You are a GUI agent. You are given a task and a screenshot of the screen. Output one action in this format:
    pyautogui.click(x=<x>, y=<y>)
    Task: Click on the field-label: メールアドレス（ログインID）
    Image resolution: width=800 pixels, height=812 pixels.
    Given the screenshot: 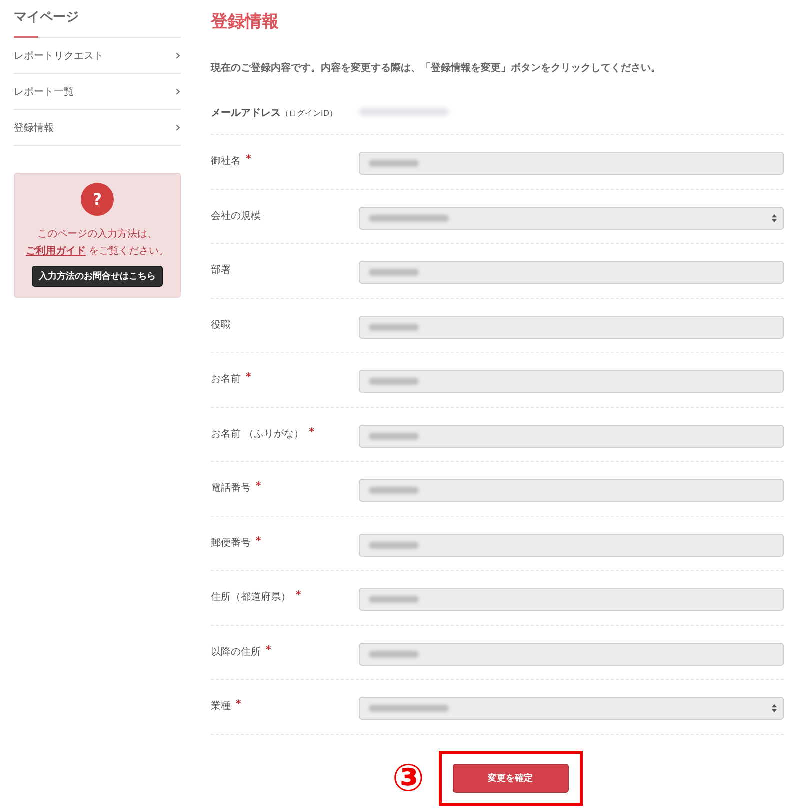 What is the action you would take?
    pyautogui.click(x=275, y=113)
    